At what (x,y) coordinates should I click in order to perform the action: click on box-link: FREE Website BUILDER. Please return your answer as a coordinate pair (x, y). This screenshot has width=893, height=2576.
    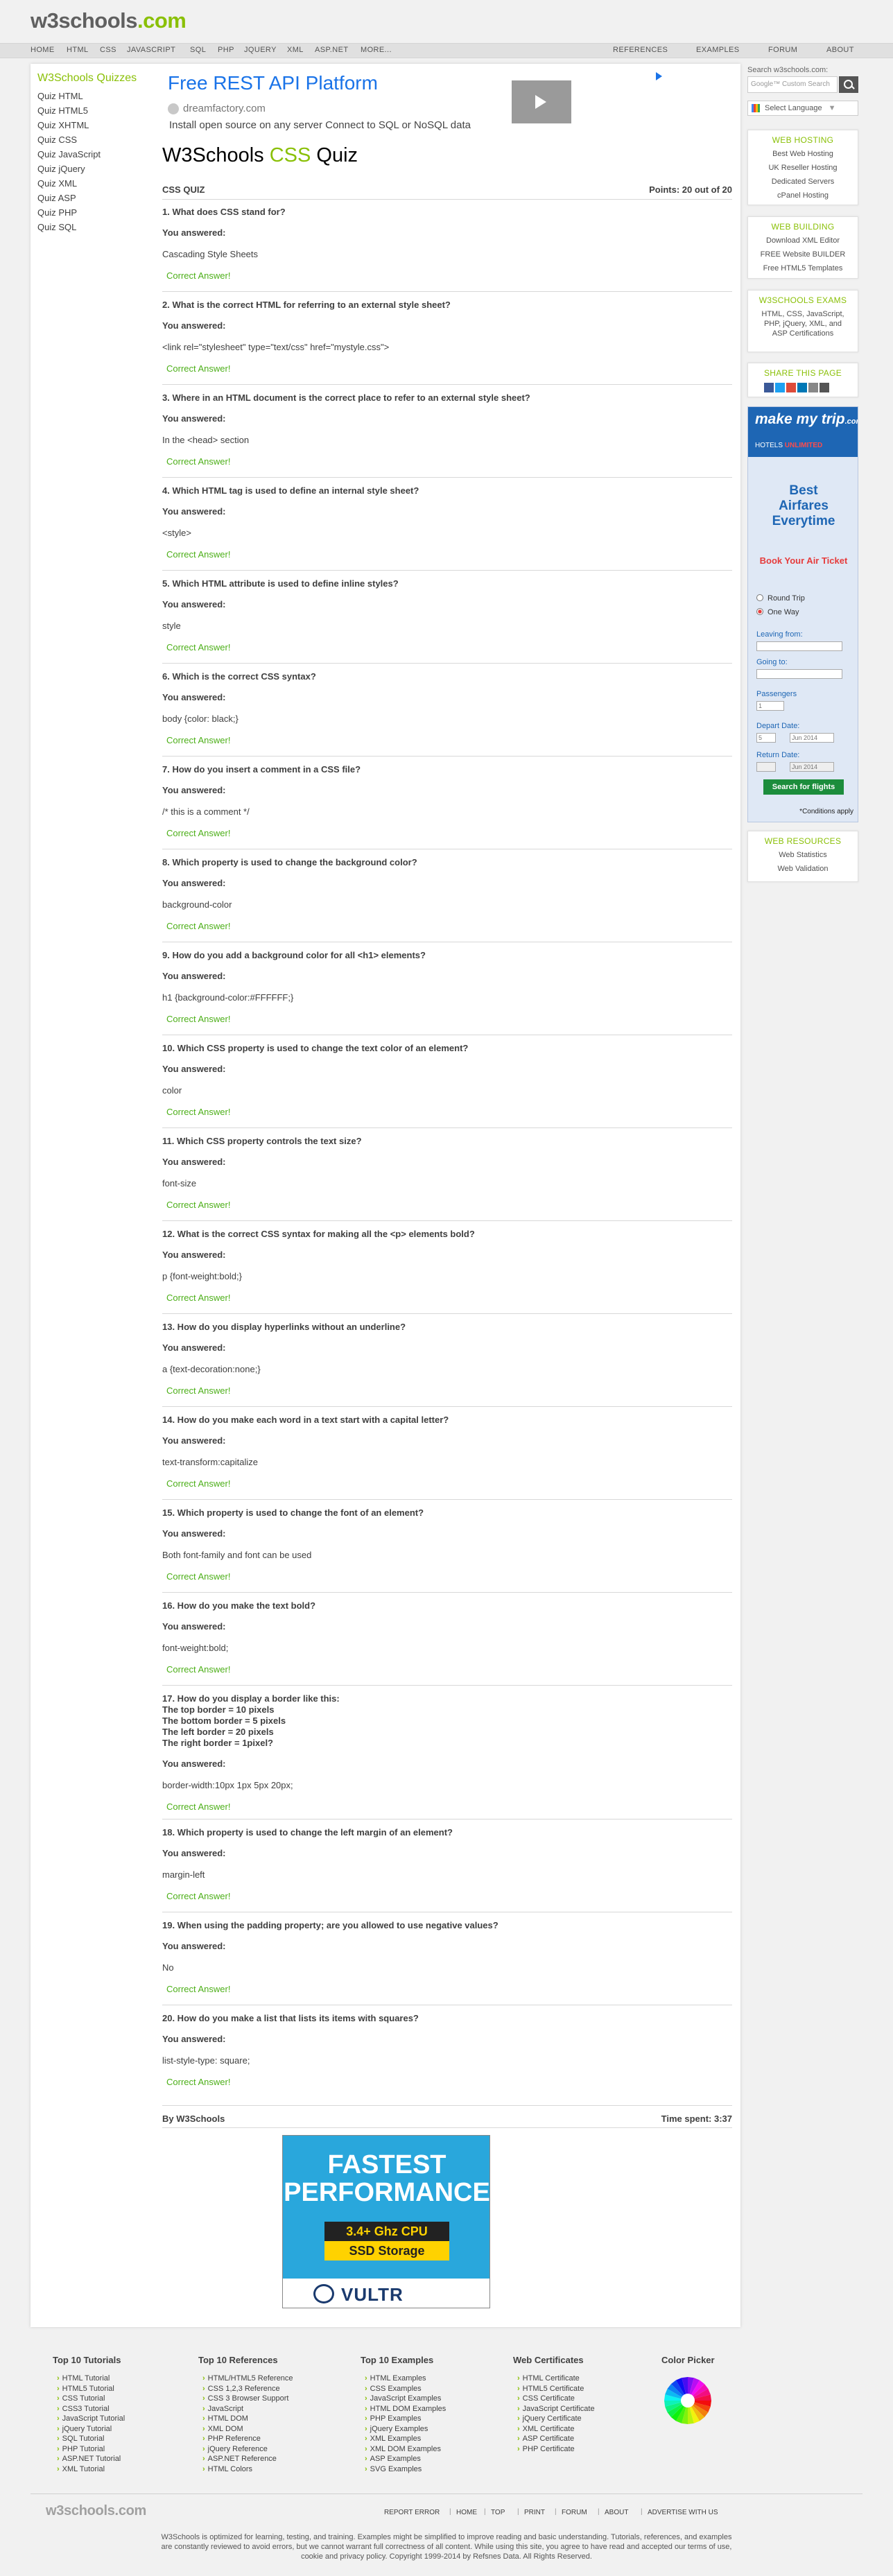
    Looking at the image, I should click on (803, 254).